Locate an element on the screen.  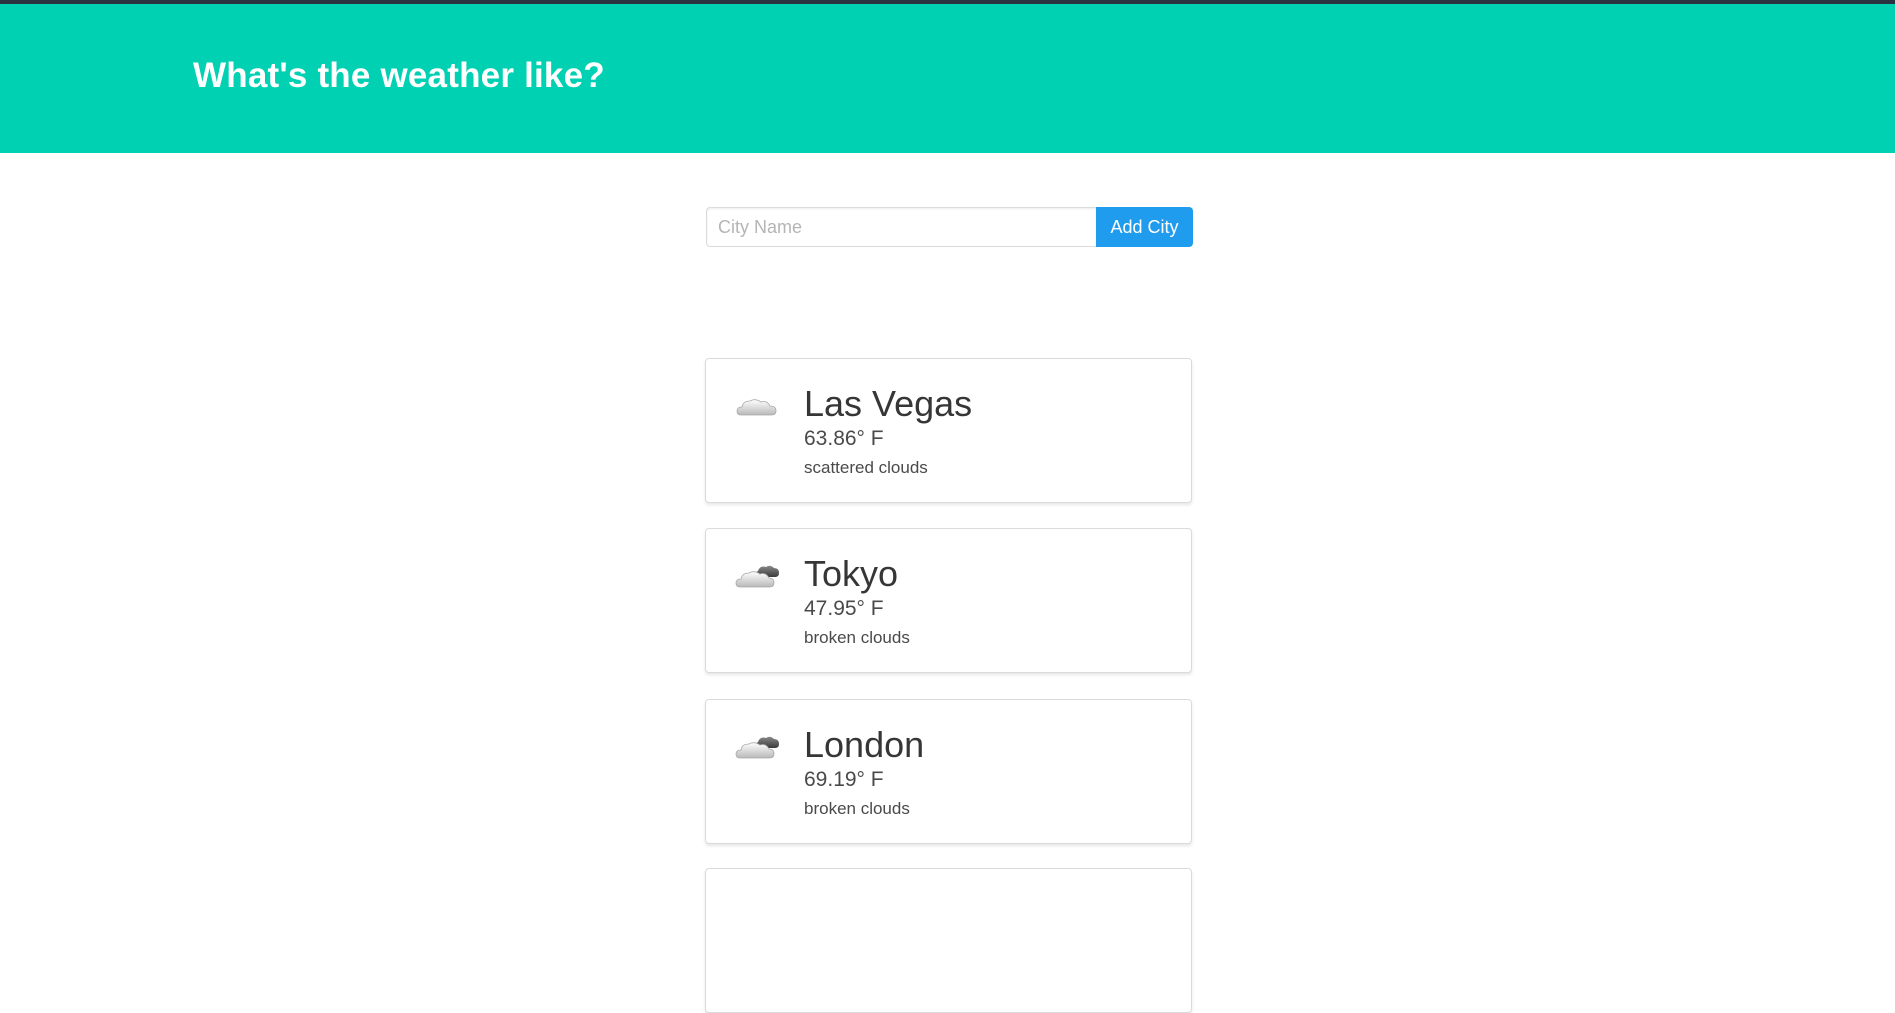
weather-card: Tokyo 47.95° F broken clouds is located at coordinates (948, 600).